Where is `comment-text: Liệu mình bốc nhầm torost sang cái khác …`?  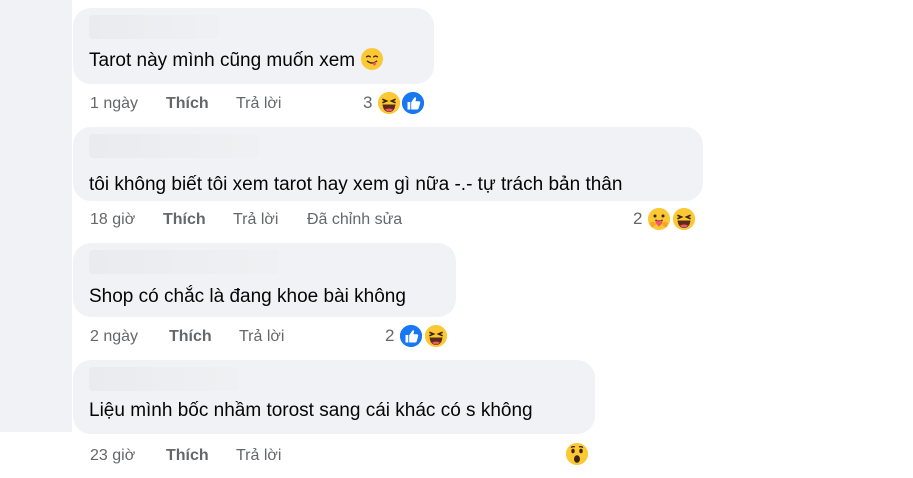
comment-text: Liệu mình bốc nhầm torost sang cái khác … is located at coordinates (311, 410).